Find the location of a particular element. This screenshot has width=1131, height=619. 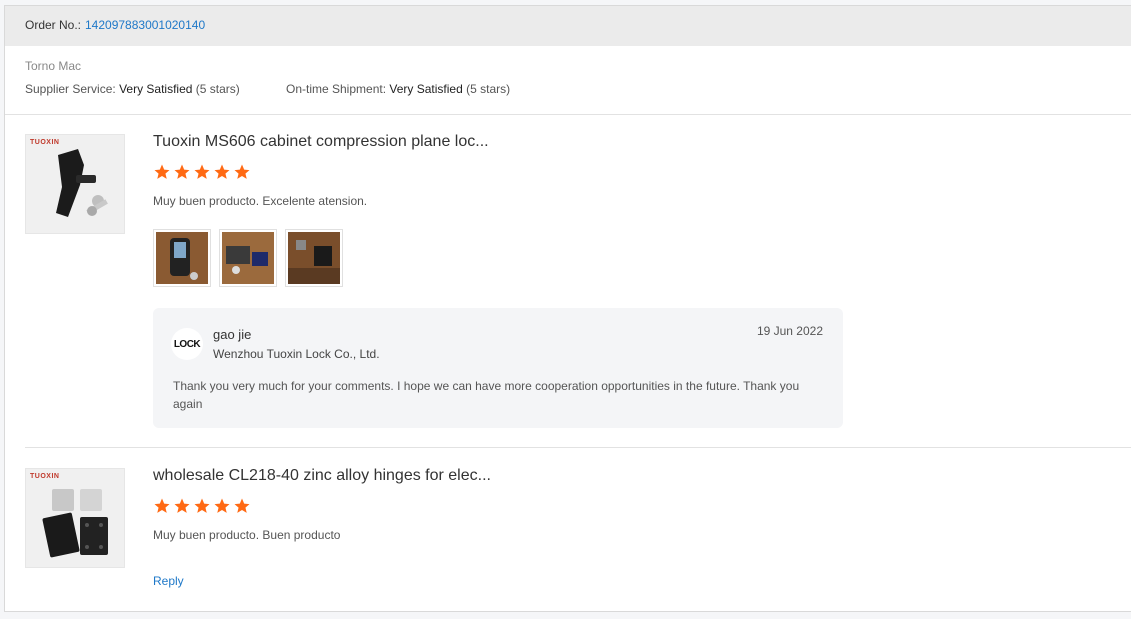

reply-company-name: Wenzhou Tuoxin Lock Co., Ltd. is located at coordinates (296, 354).